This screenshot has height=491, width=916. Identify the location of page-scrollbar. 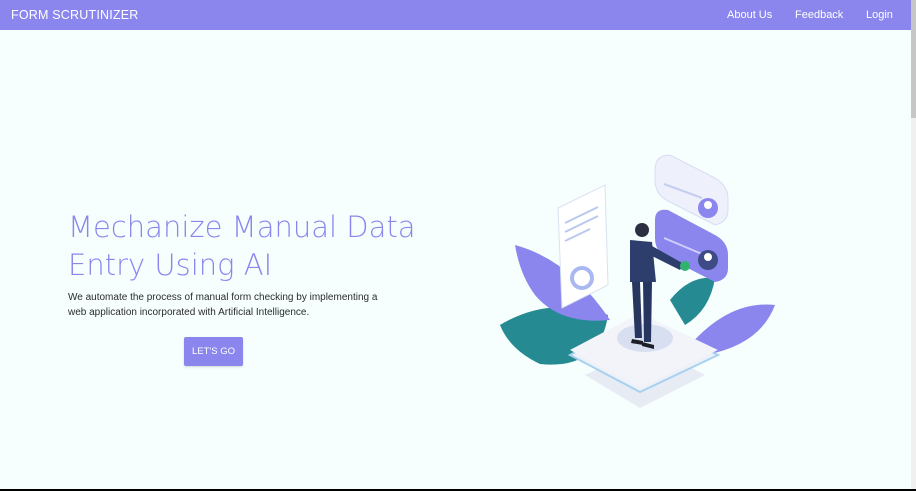
(913, 245).